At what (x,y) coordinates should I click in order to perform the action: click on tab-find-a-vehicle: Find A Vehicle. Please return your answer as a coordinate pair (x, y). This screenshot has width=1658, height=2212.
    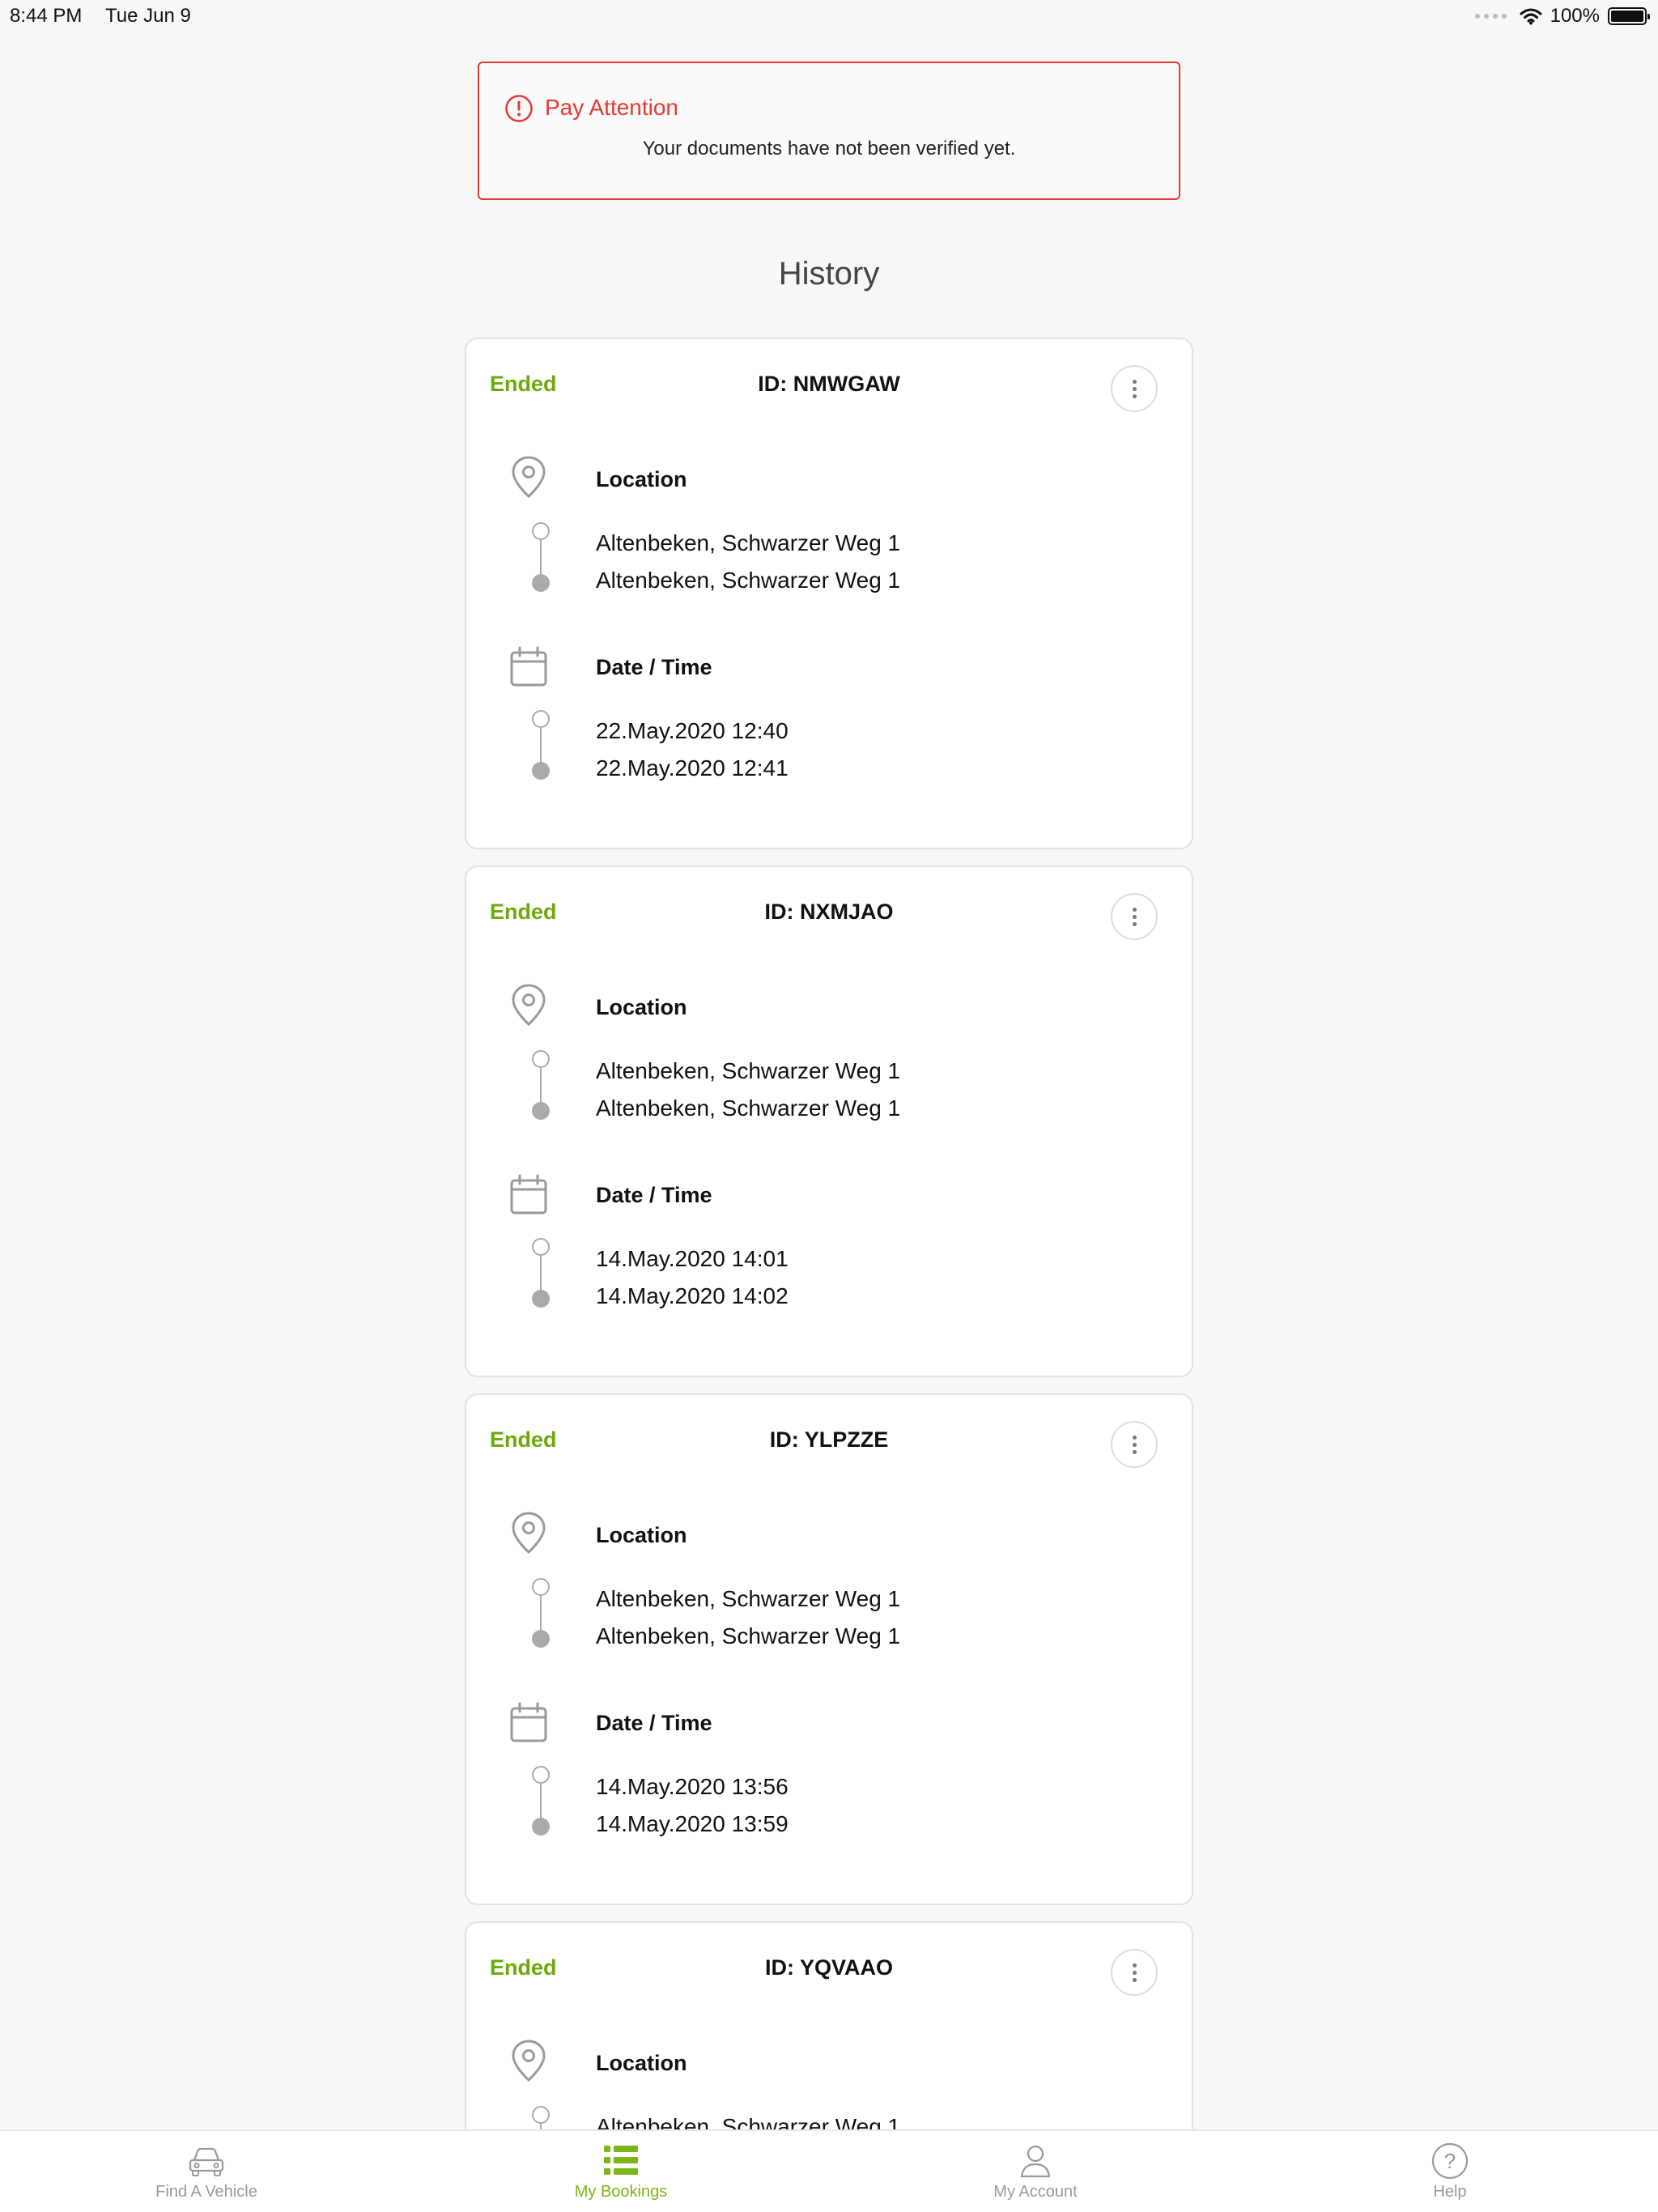
    Looking at the image, I should click on (206, 2171).